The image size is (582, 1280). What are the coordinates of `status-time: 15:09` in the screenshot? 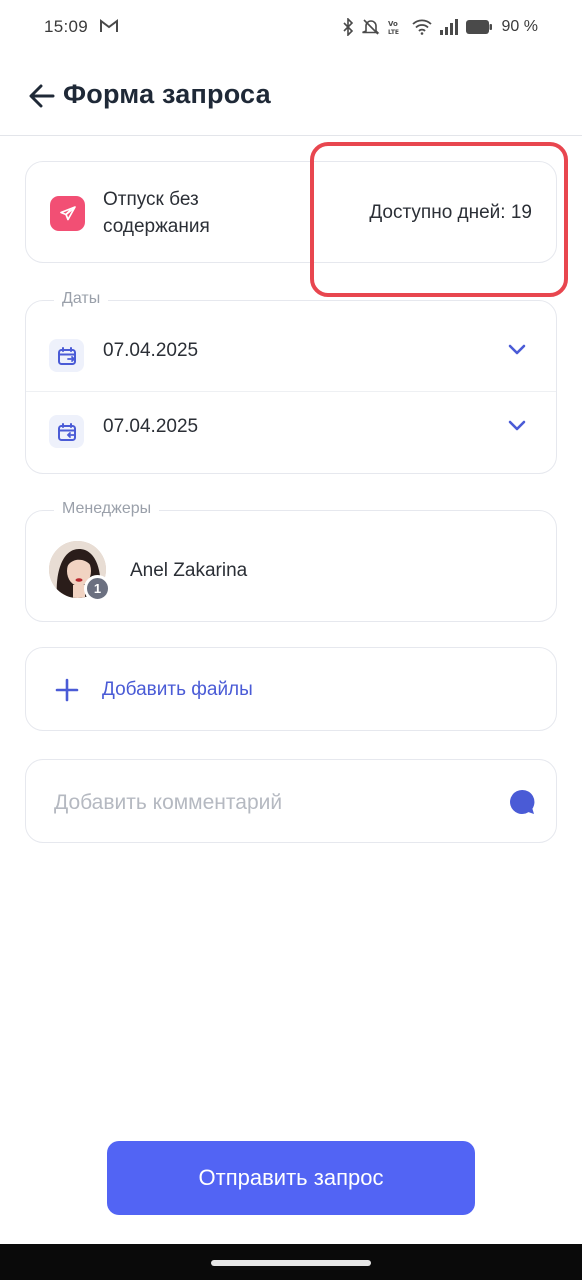 It's located at (66, 26).